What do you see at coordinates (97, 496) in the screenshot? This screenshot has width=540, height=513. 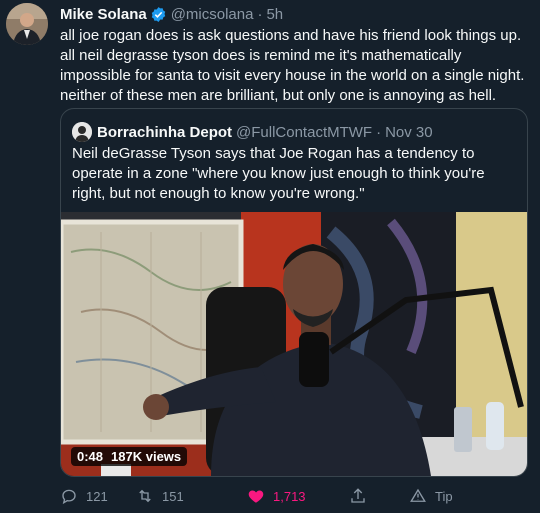 I see `reply-count: 121` at bounding box center [97, 496].